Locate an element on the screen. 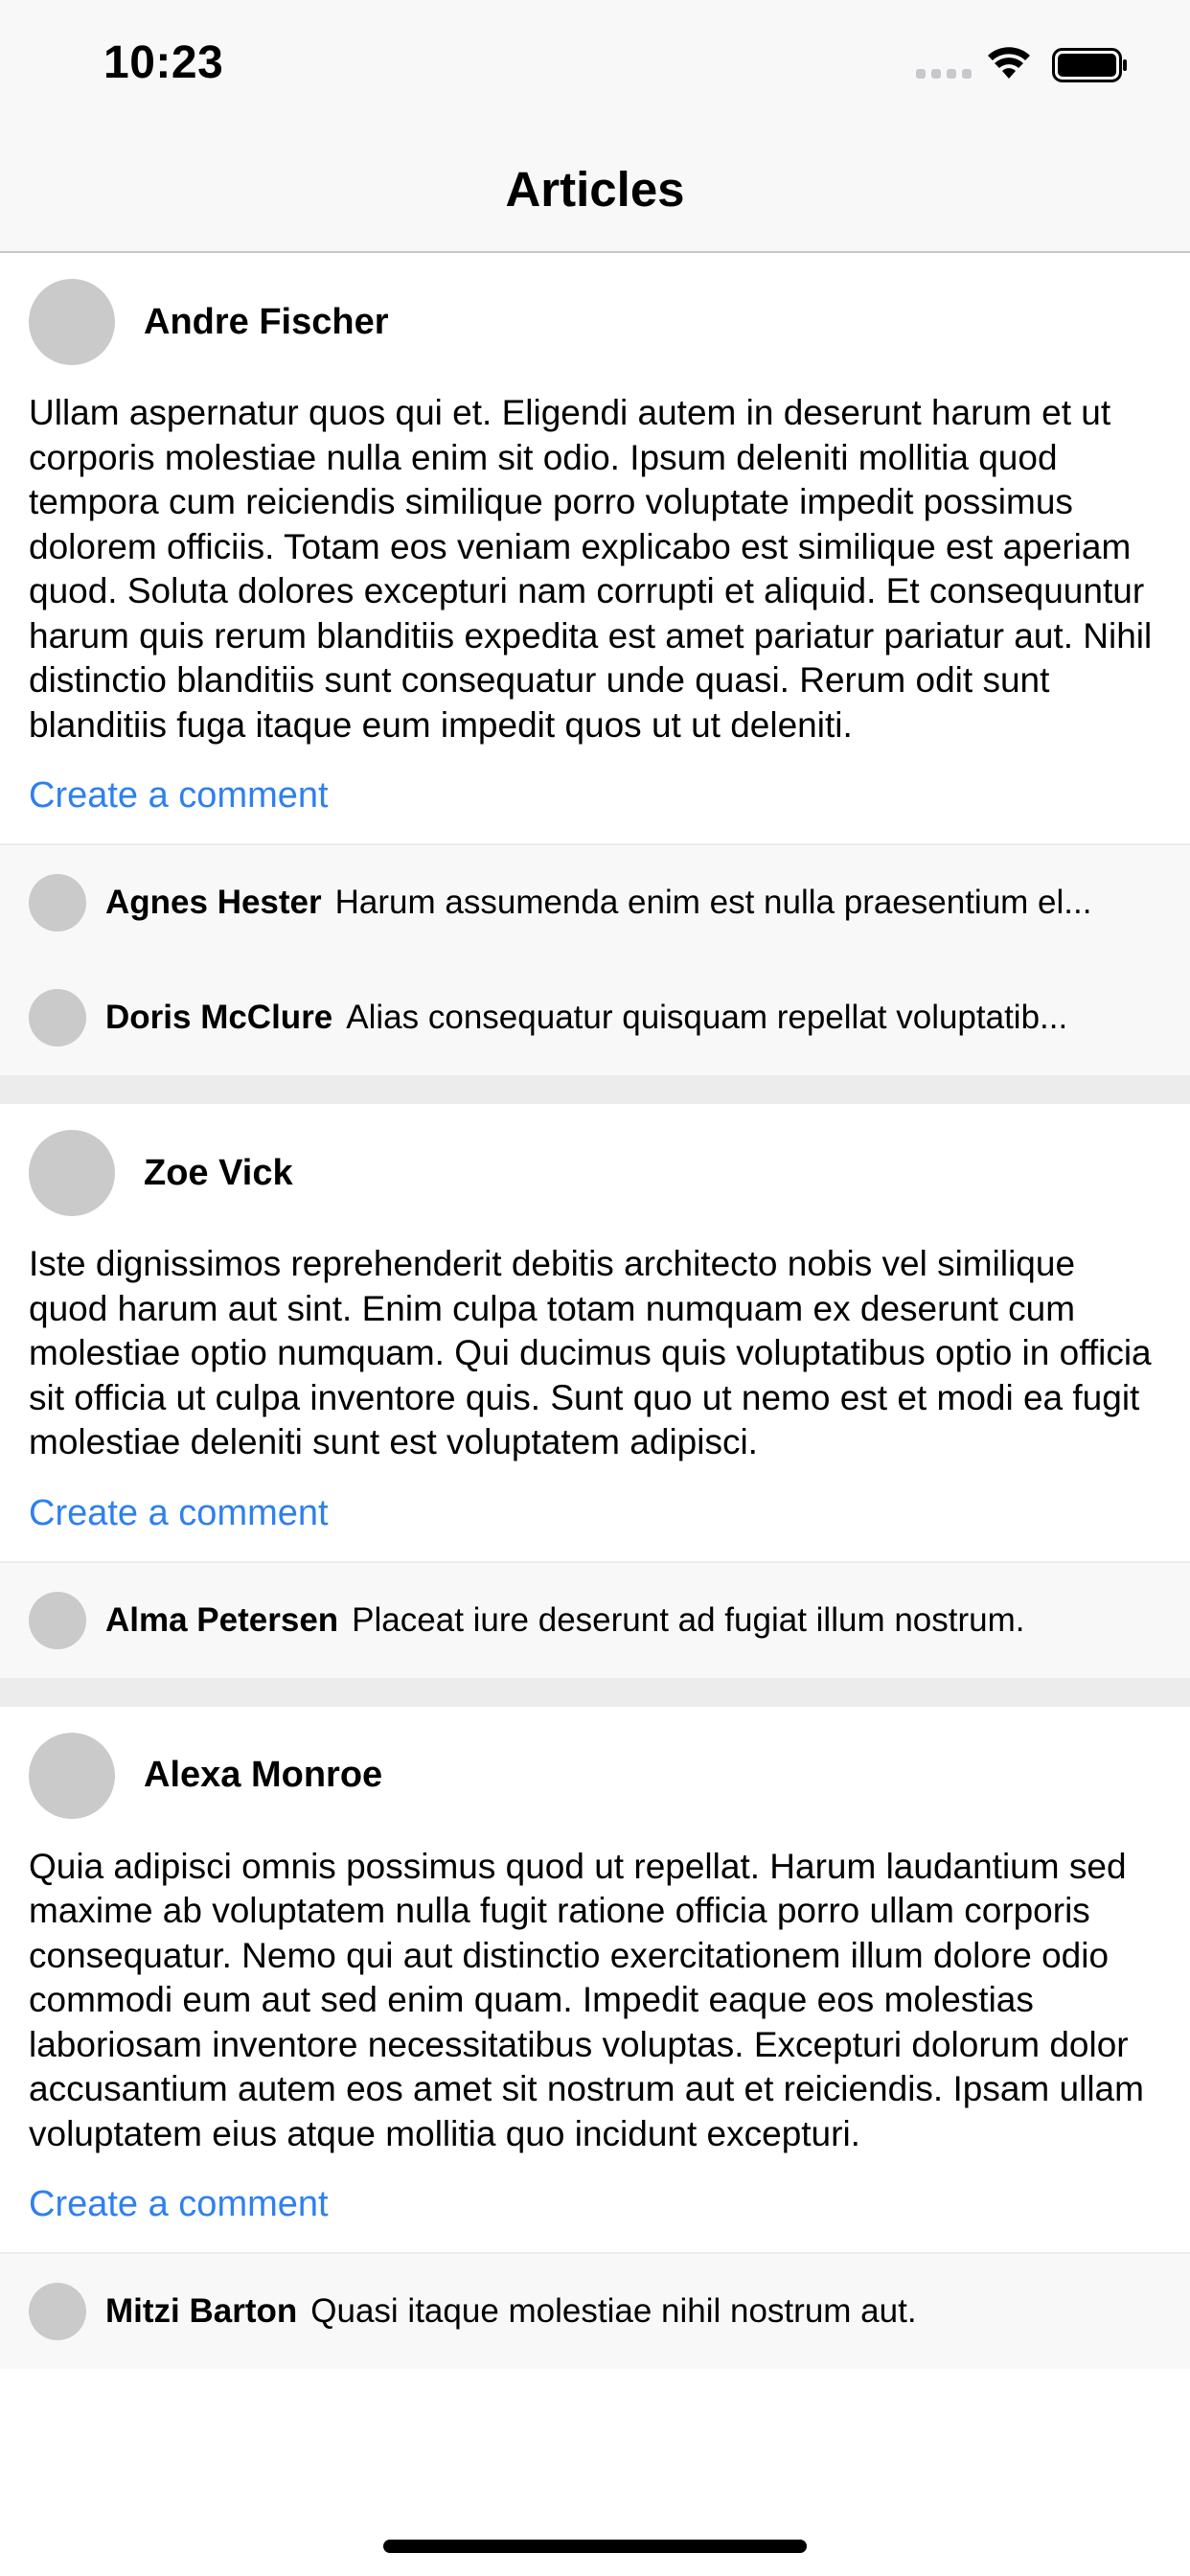  comment-author: Doris McClure is located at coordinates (219, 1017).